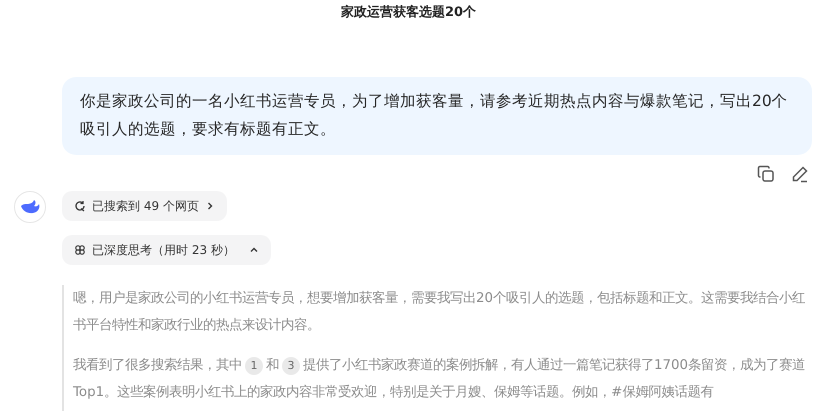  Describe the element at coordinates (30, 207) in the screenshot. I see `whale-logo-icon` at that location.